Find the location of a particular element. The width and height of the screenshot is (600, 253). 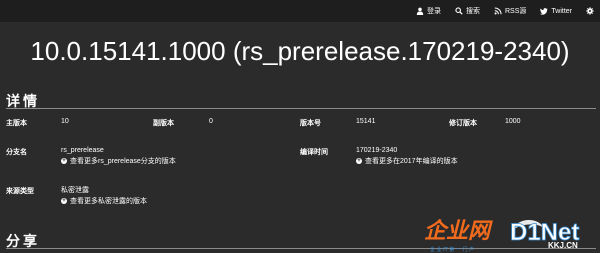

nav-rss-label: RSS源 is located at coordinates (515, 11).